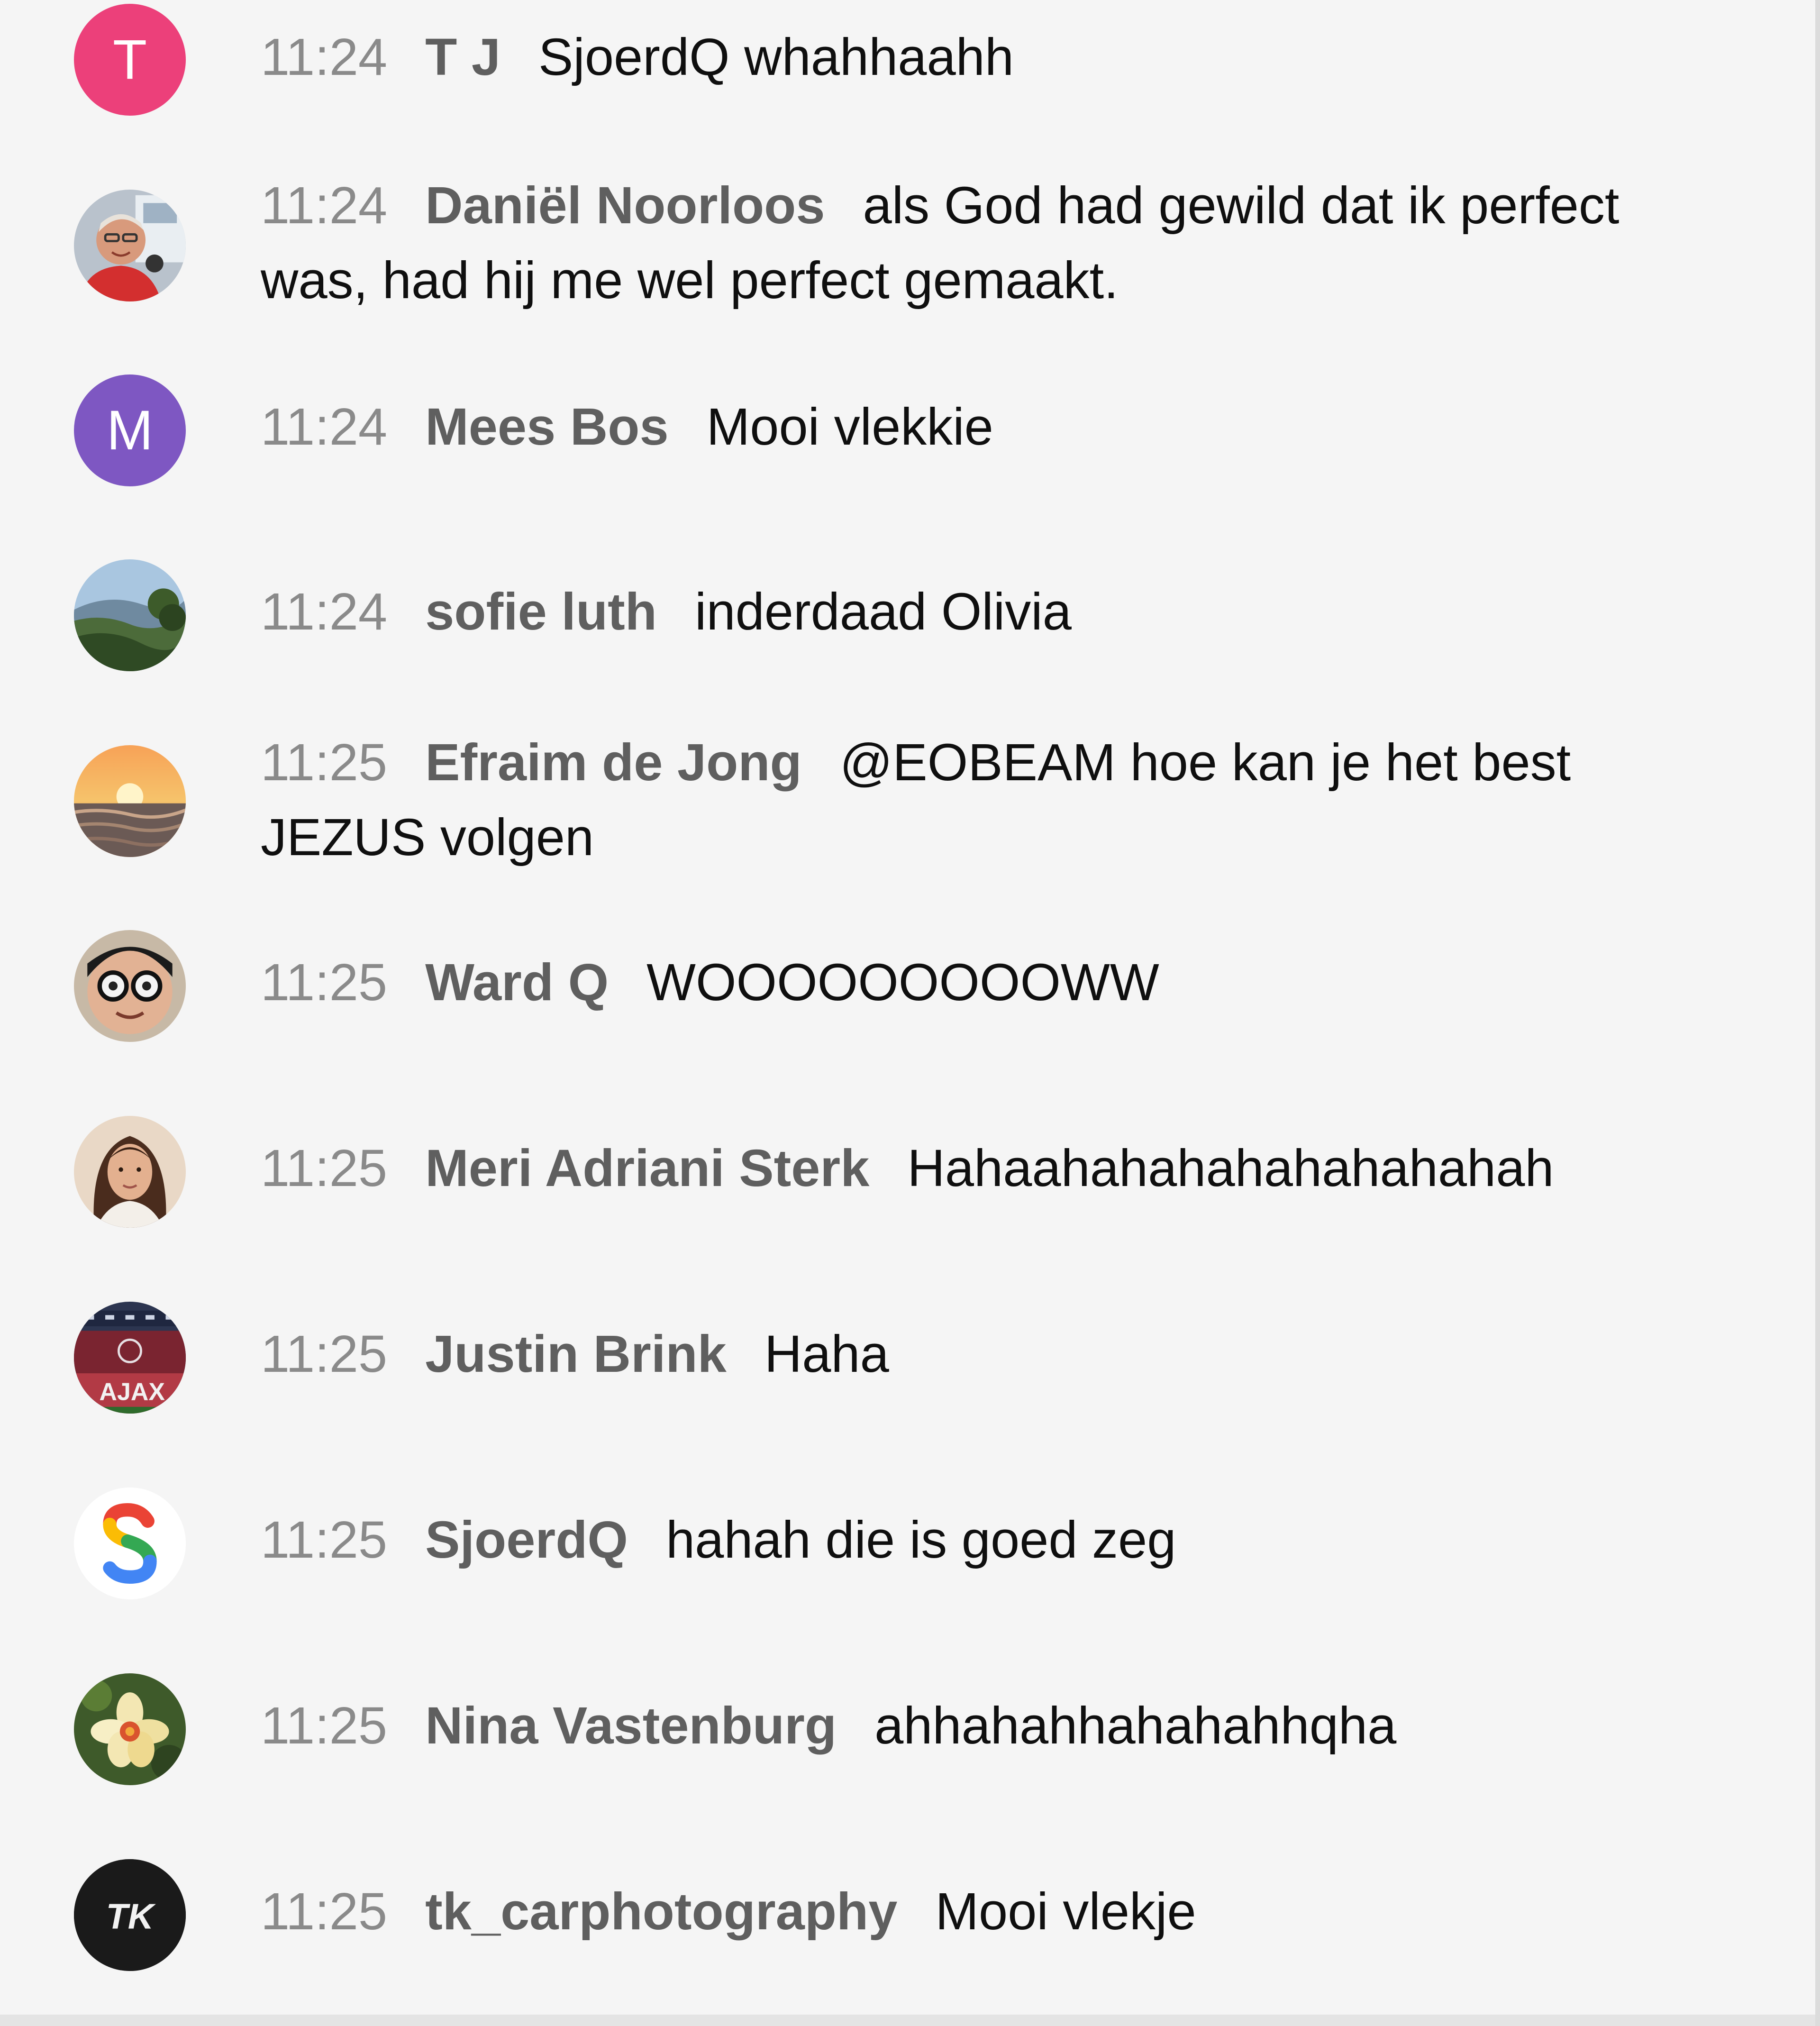 The height and width of the screenshot is (2026, 1820). I want to click on message-content: 11:25 Nina Vastenburg ahhahahhahahahhqha, so click(972, 1725).